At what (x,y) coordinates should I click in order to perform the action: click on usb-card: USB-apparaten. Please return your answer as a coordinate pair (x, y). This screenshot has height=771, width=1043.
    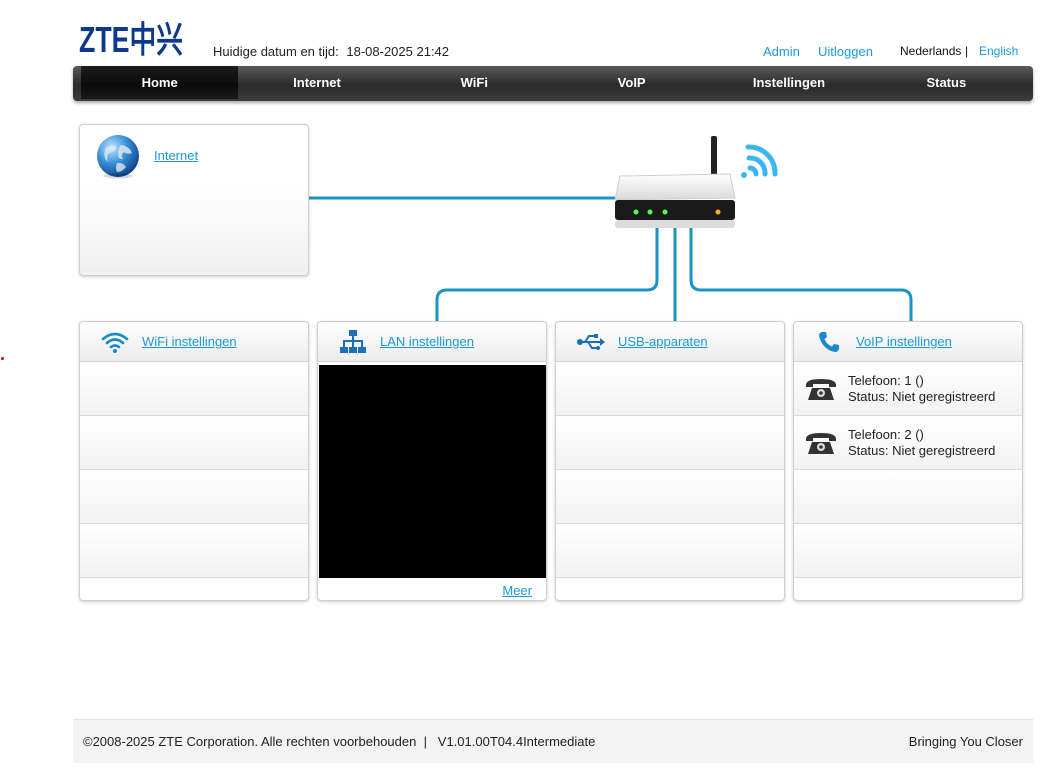
    Looking at the image, I should click on (670, 461).